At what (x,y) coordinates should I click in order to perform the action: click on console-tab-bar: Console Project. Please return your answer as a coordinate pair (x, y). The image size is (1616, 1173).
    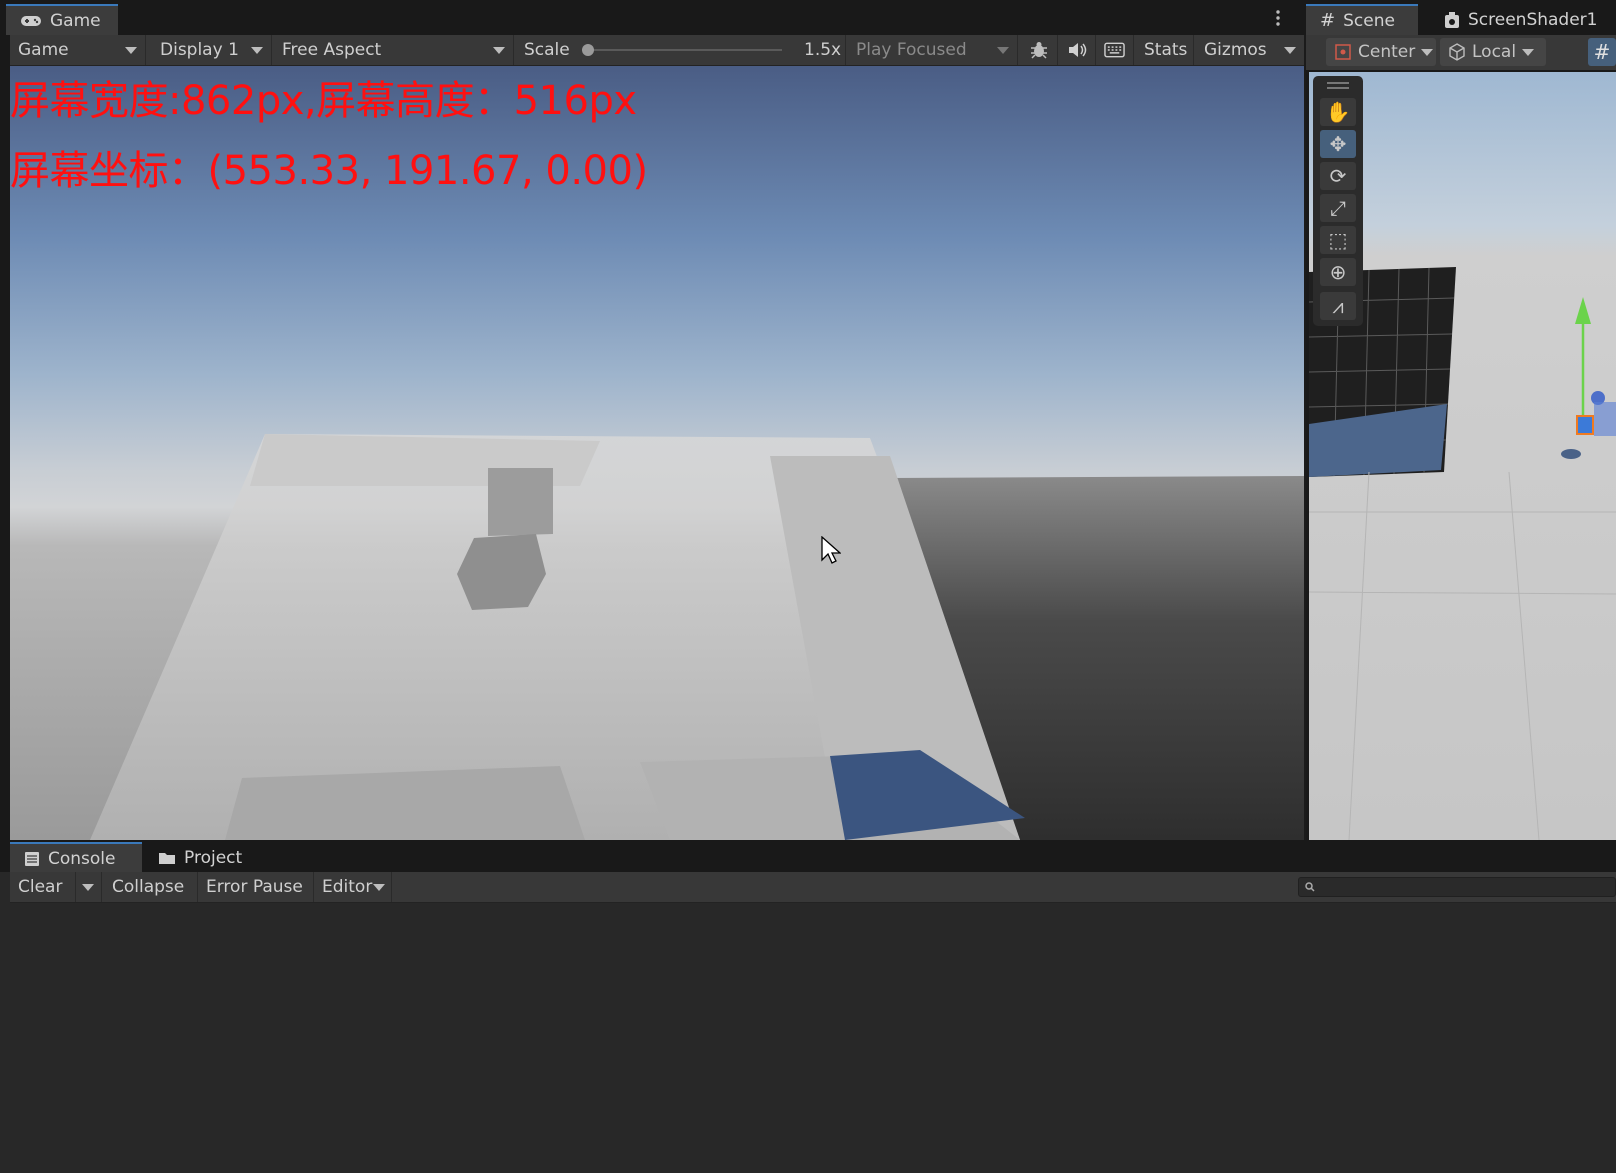
    Looking at the image, I should click on (808, 856).